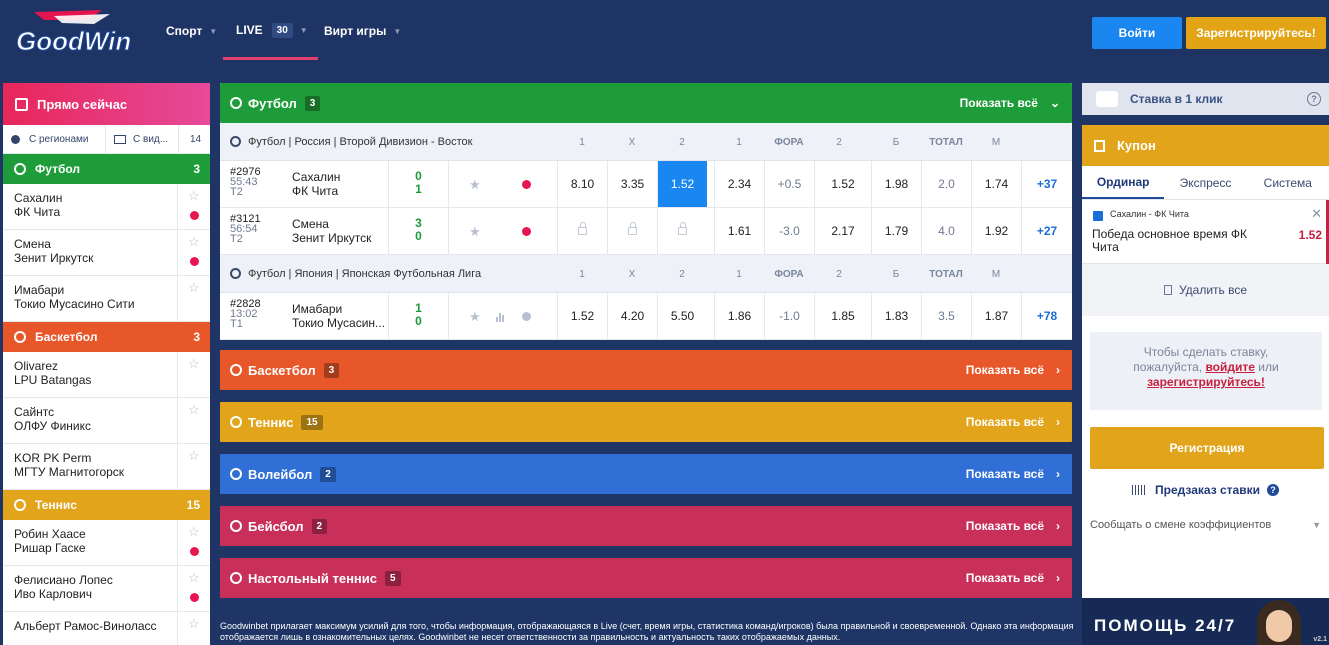 The height and width of the screenshot is (645, 1329). What do you see at coordinates (106, 169) in the screenshot?
I see `sidebar-sport-football: Футбол 3` at bounding box center [106, 169].